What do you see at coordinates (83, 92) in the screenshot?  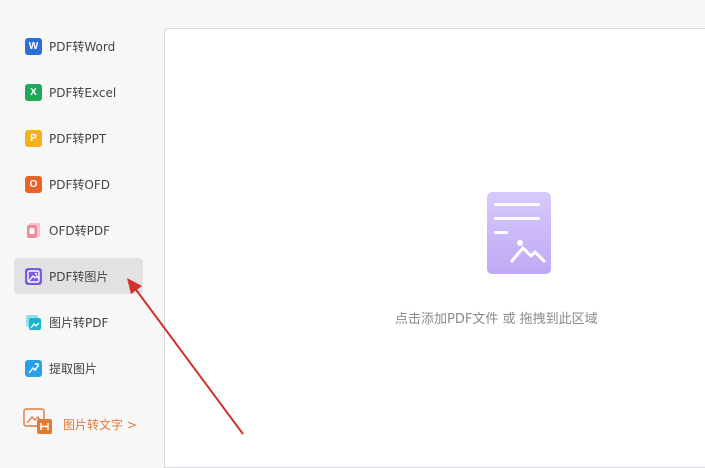 I see `nav-label: PDF转Excel` at bounding box center [83, 92].